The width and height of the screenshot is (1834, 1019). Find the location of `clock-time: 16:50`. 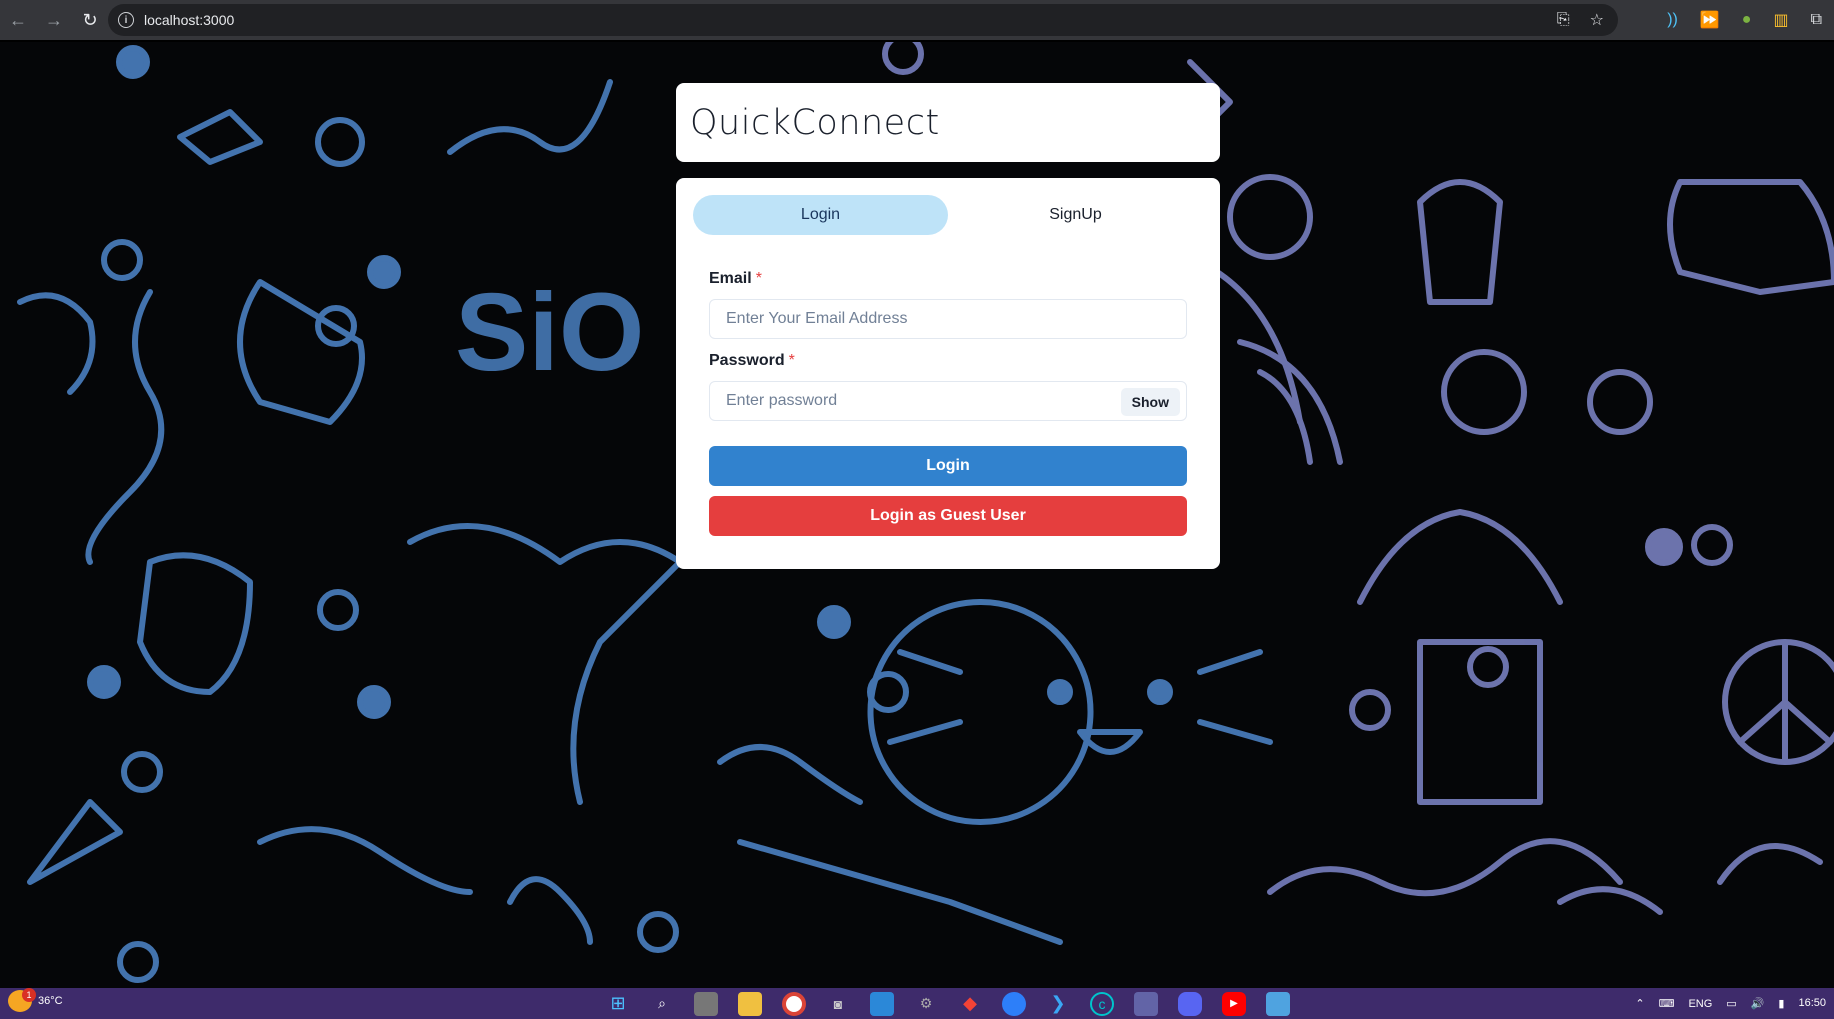

clock-time: 16:50 is located at coordinates (1812, 1003).